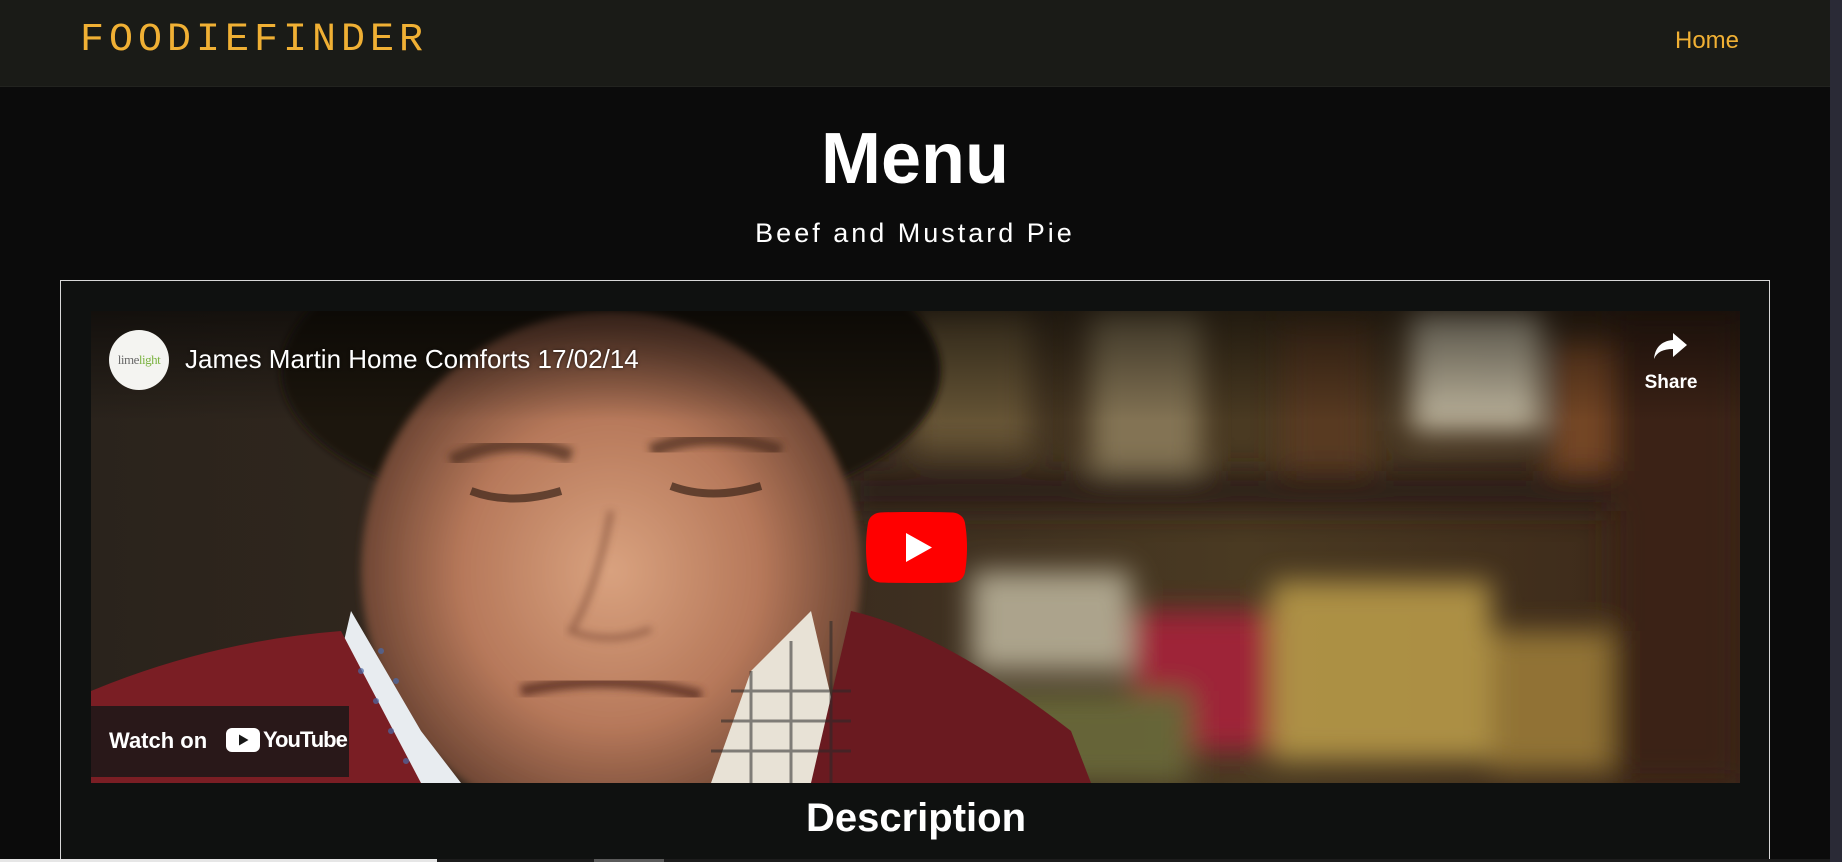 The image size is (1842, 862). Describe the element at coordinates (1707, 41) in the screenshot. I see `nav-link-home: Home` at that location.